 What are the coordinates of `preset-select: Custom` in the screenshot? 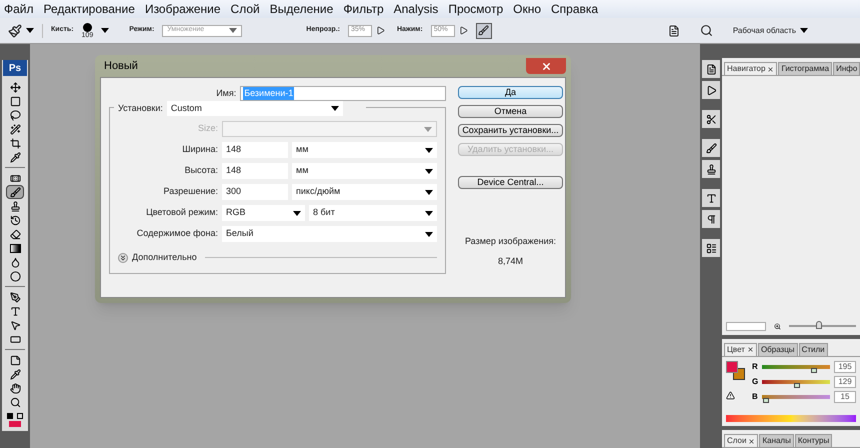 It's located at (254, 108).